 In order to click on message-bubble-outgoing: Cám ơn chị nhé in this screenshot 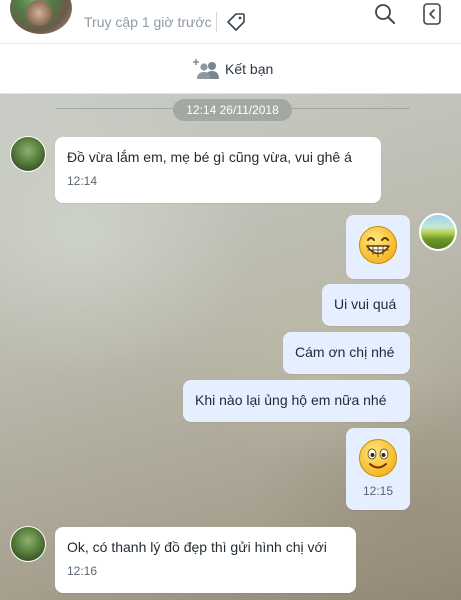, I will do `click(346, 353)`.